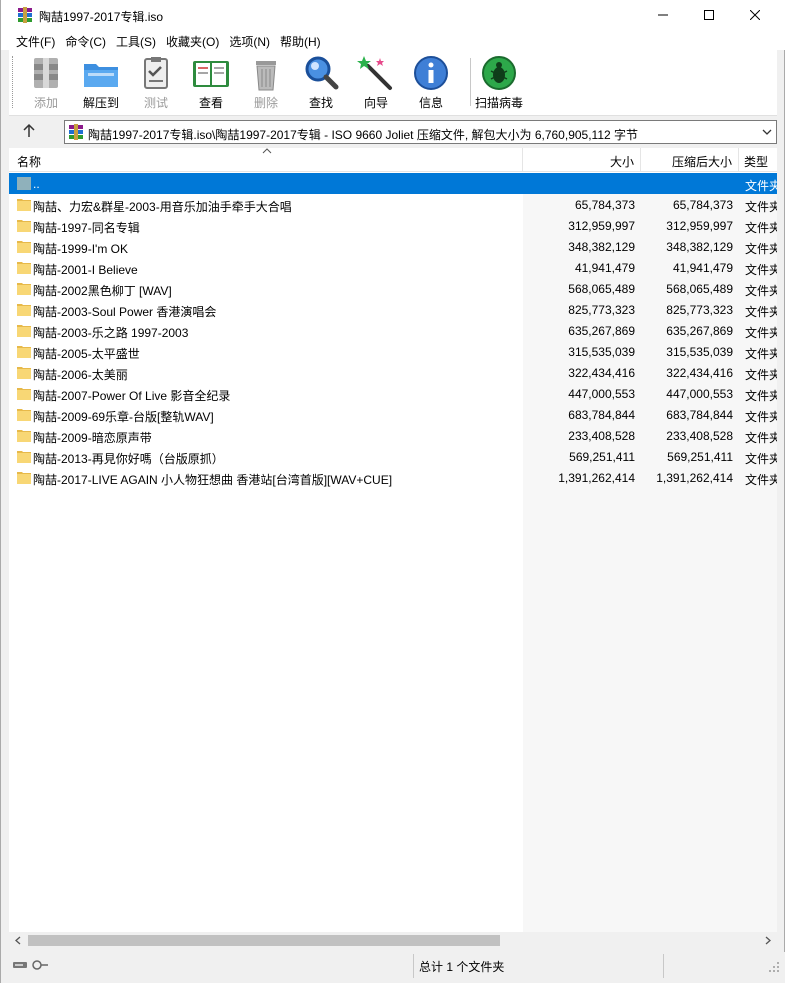 The width and height of the screenshot is (785, 983). I want to click on scroll-right-icon, so click(768, 940).